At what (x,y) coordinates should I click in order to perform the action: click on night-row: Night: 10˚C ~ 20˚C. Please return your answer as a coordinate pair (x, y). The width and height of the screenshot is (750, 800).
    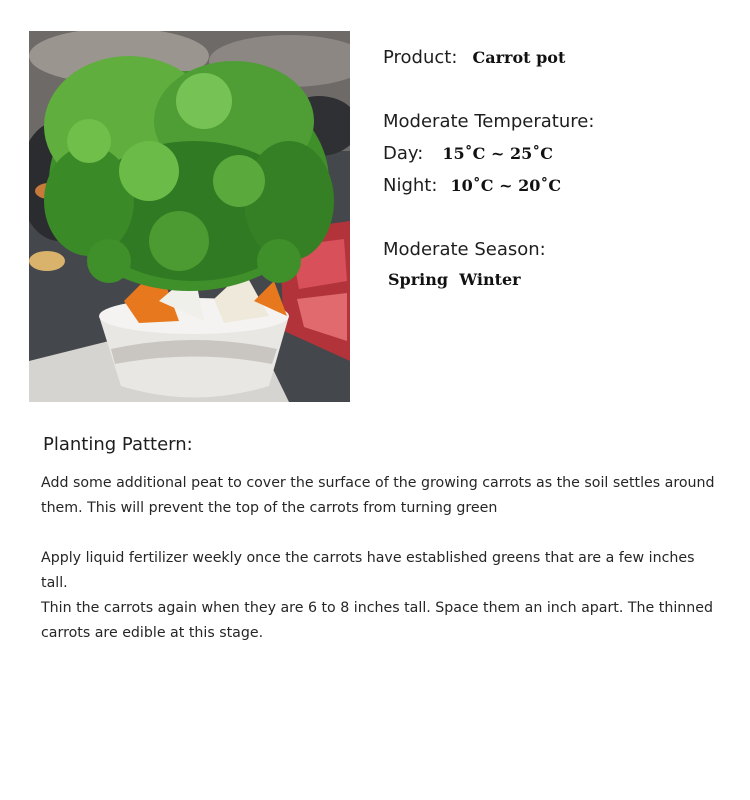
    Looking at the image, I should click on (472, 185).